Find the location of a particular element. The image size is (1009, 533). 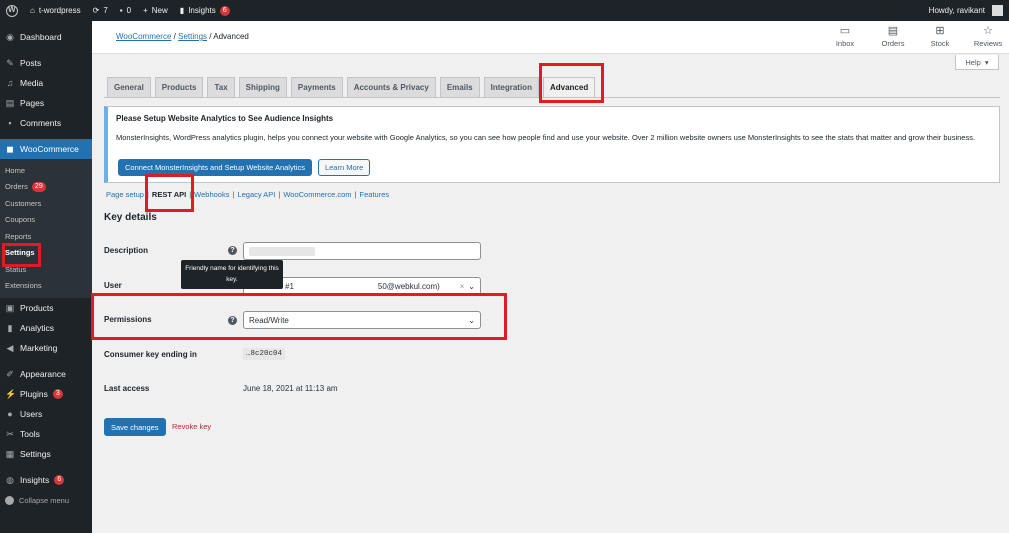

sidebar-item-plugins: ⚡ Plugins 3 is located at coordinates (46, 394).